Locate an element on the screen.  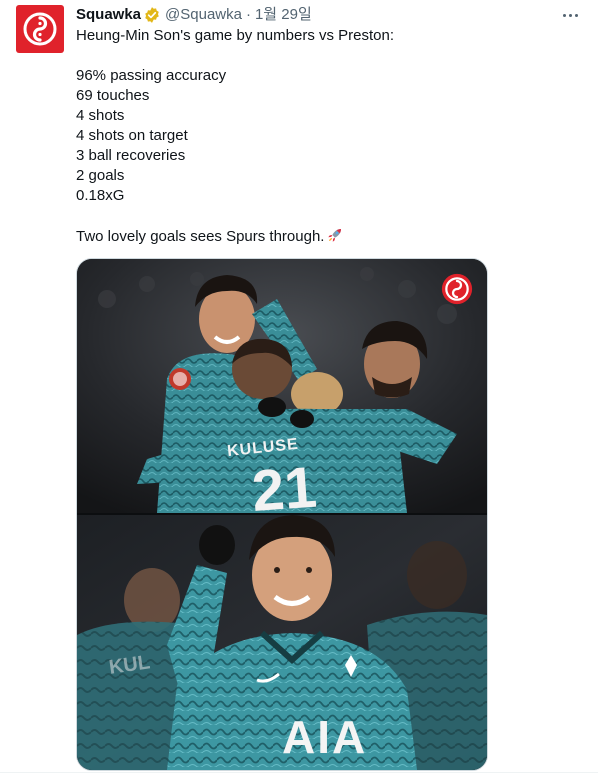
tweet-date: 1월 29일 is located at coordinates (283, 15).